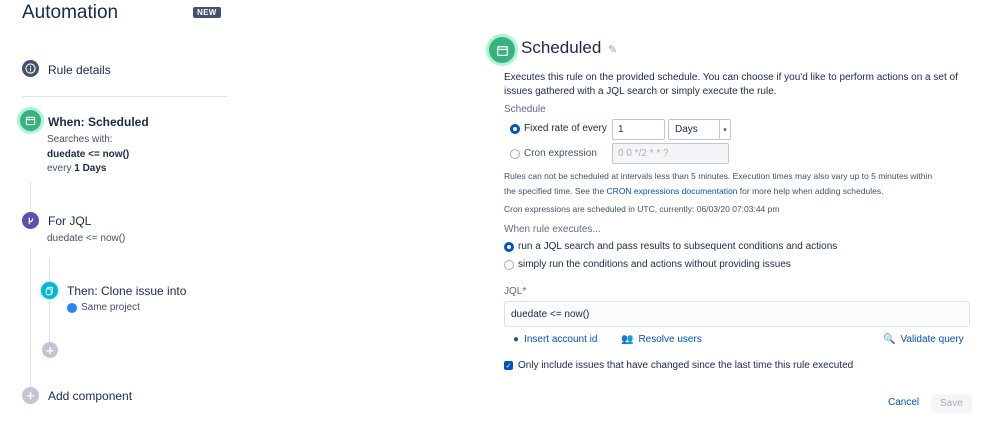 The height and width of the screenshot is (429, 999). Describe the element at coordinates (699, 129) in the screenshot. I see `interval-unit-select: Days ▾` at that location.